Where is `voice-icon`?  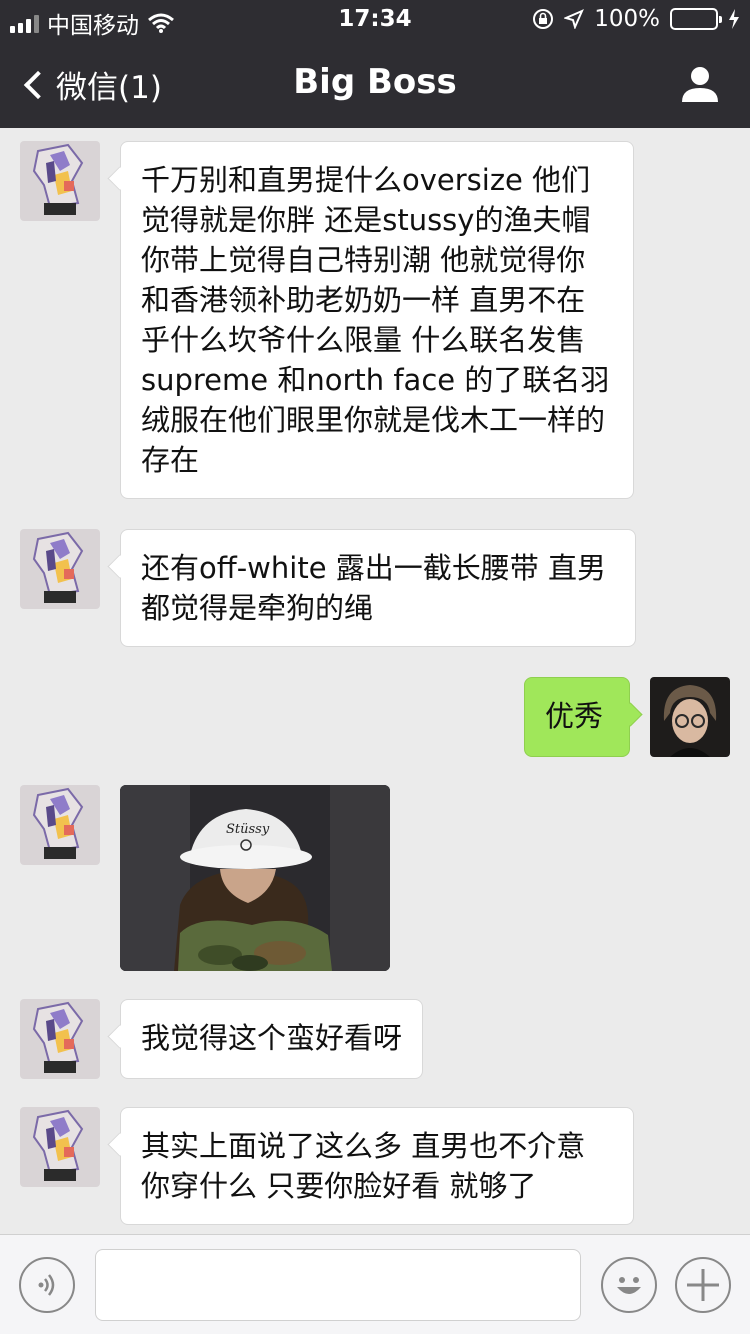 voice-icon is located at coordinates (46, 1285).